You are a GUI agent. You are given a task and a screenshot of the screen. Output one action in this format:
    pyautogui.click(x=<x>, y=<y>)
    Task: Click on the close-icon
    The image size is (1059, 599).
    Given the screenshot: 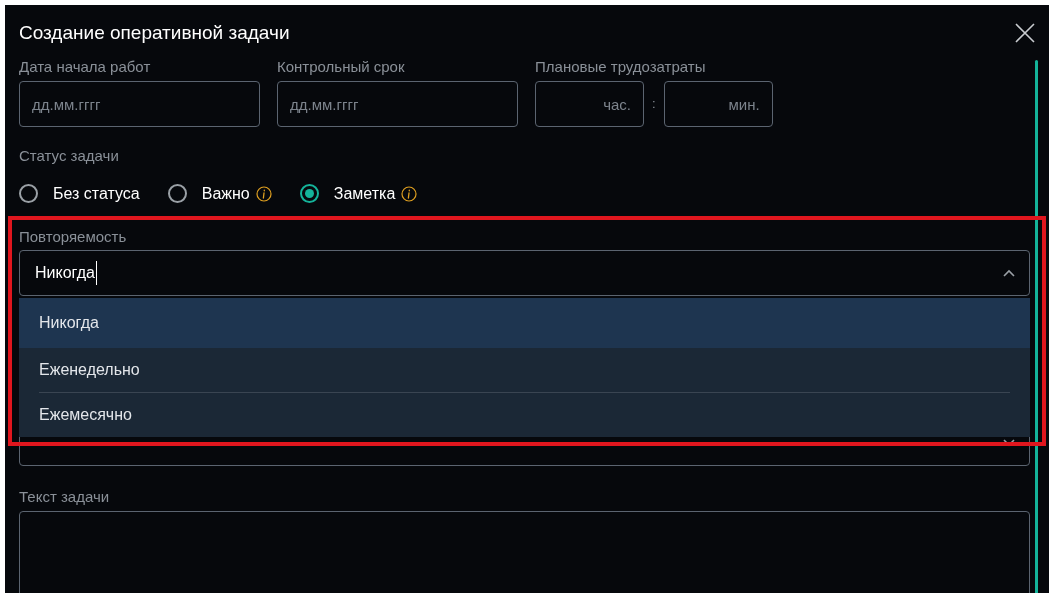 What is the action you would take?
    pyautogui.click(x=1025, y=33)
    